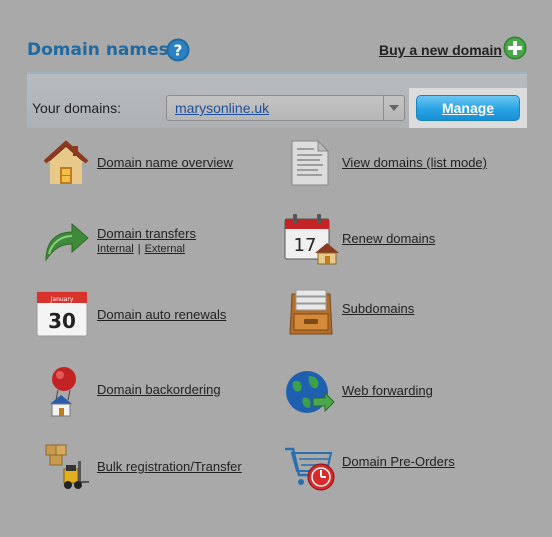 The height and width of the screenshot is (537, 552). I want to click on menu-item-label: Domain transfers, so click(146, 233).